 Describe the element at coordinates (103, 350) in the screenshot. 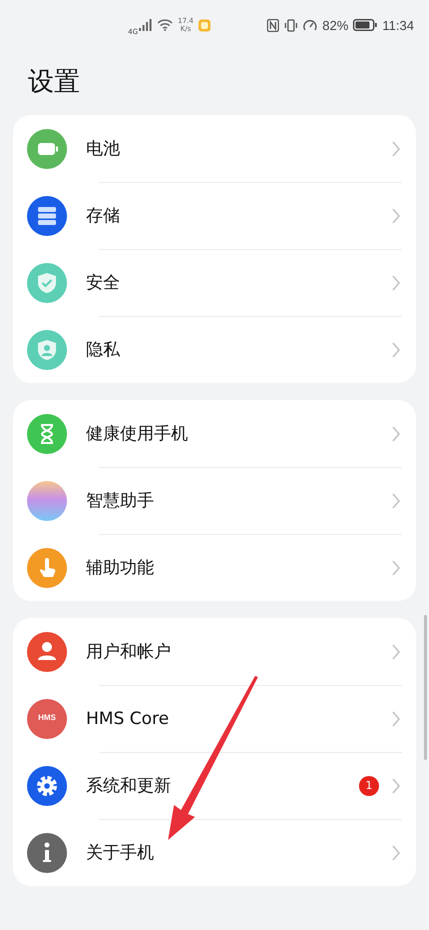

I see `item-label: 隐私` at that location.